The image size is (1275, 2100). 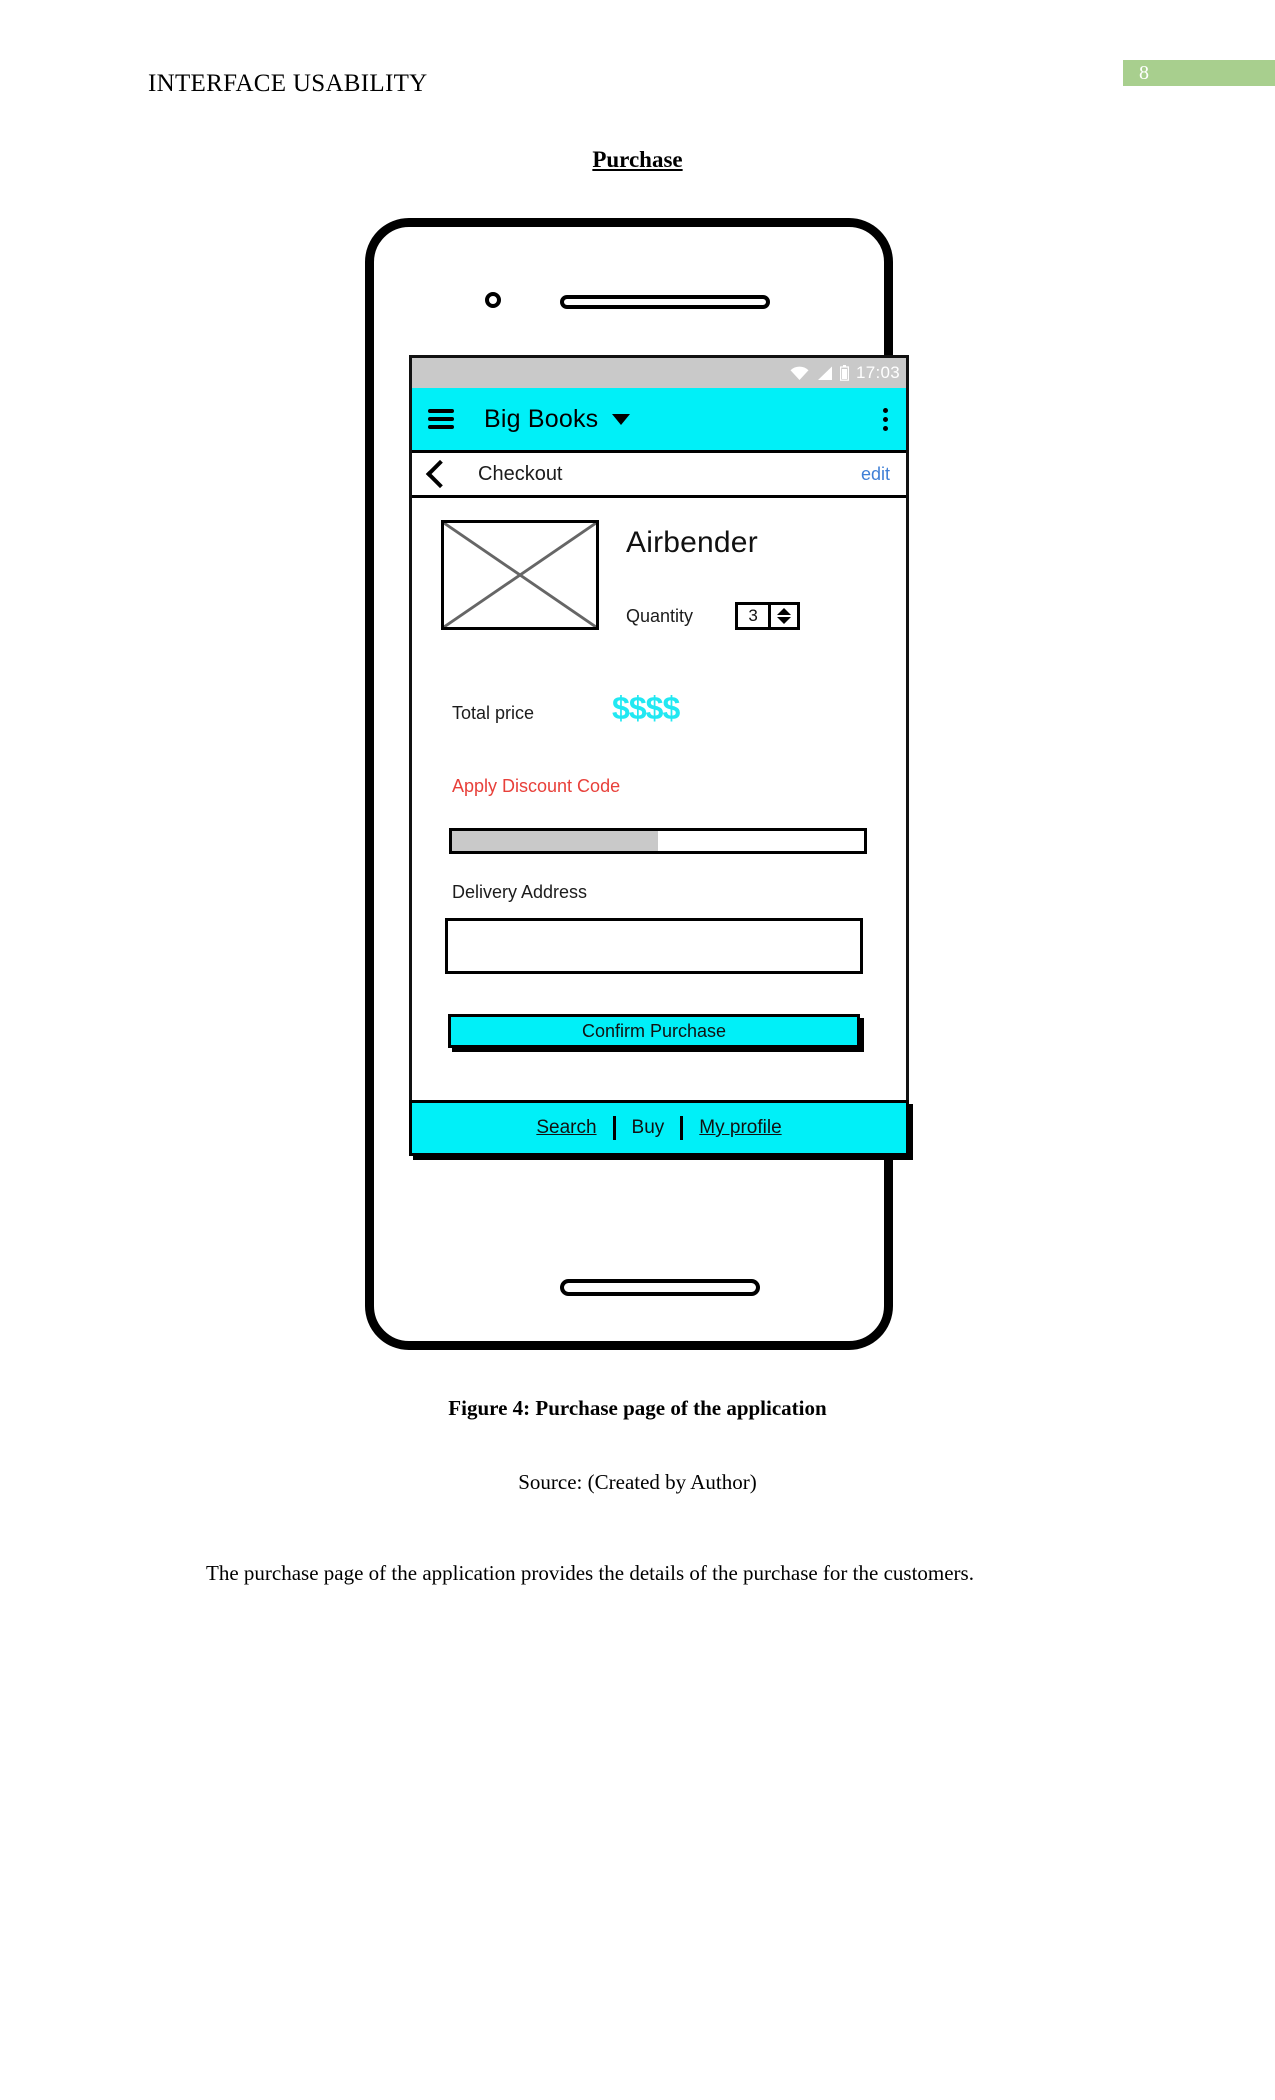 I want to click on delivery-address-input, so click(x=654, y=946).